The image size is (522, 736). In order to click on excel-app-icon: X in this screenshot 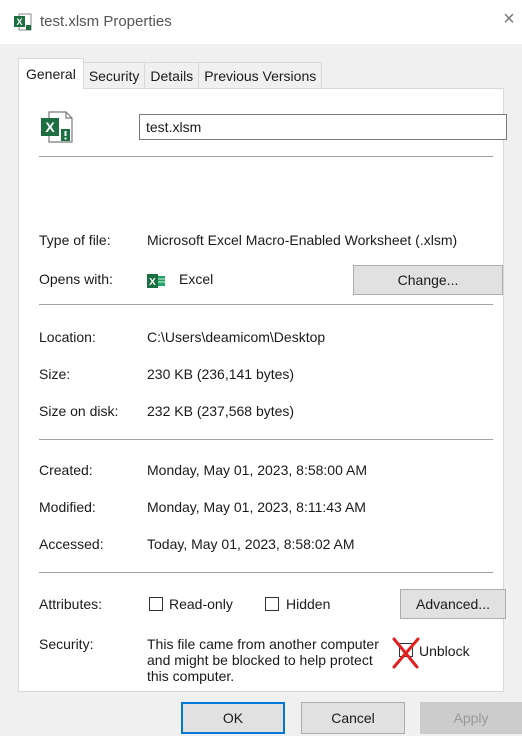, I will do `click(156, 281)`.